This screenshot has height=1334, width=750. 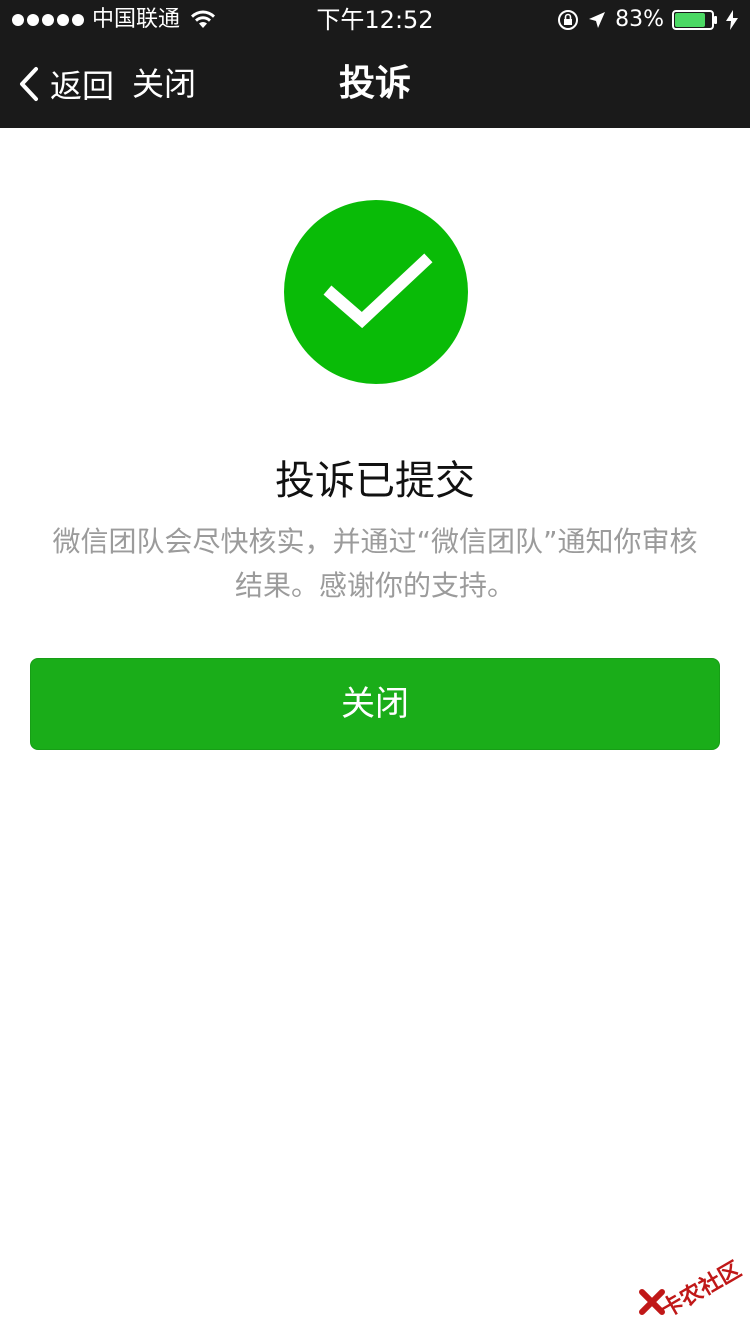 What do you see at coordinates (732, 20) in the screenshot?
I see `charging-bolt-icon` at bounding box center [732, 20].